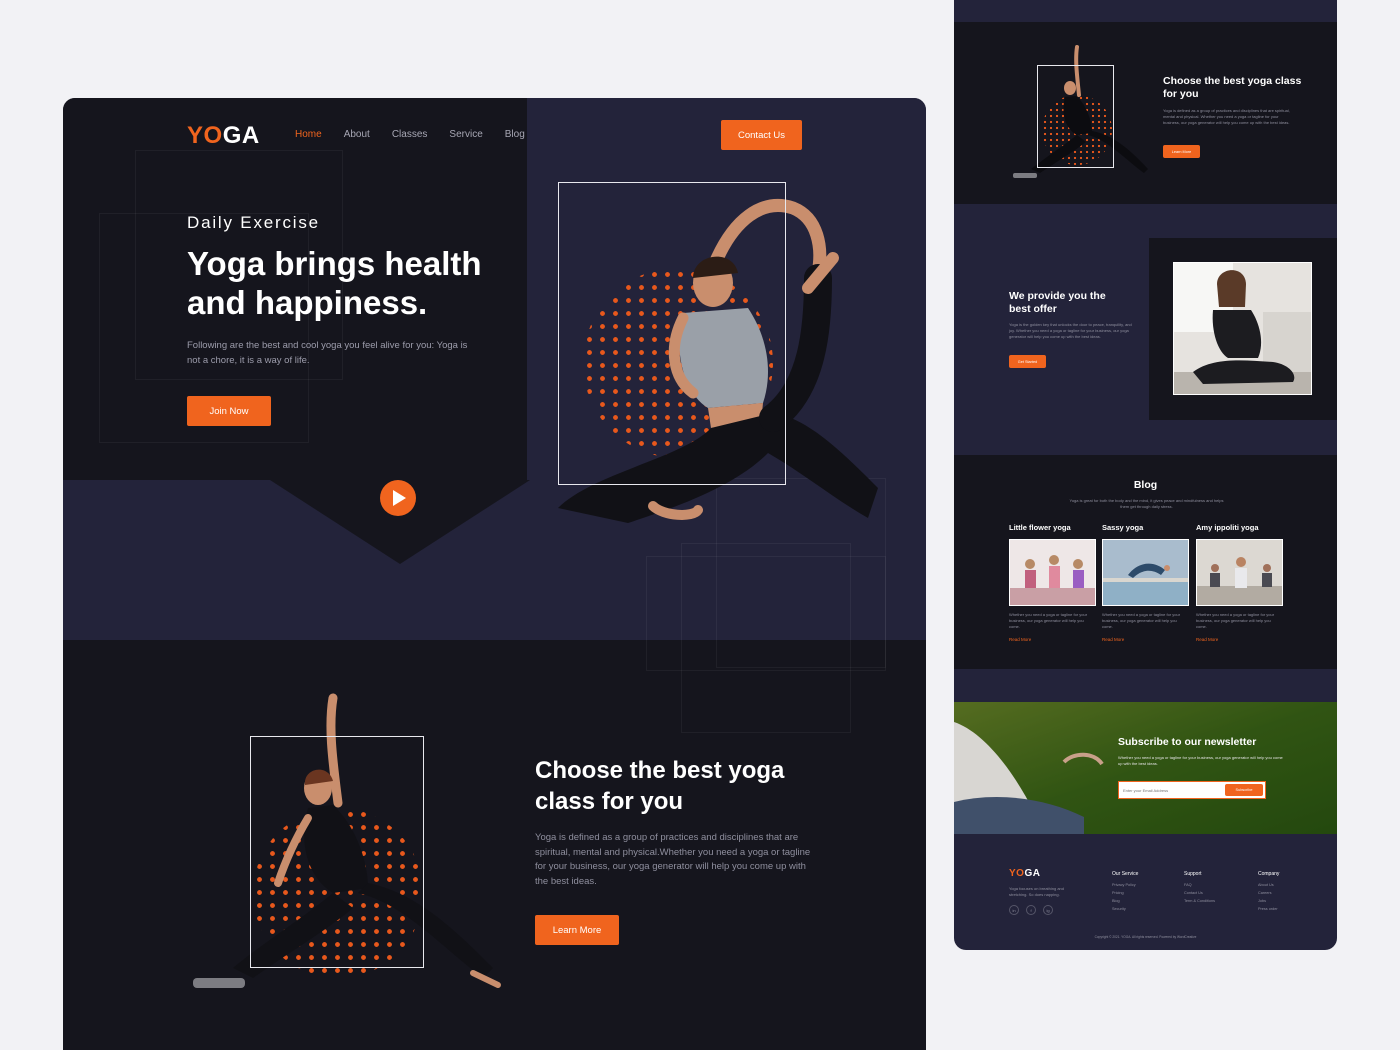 This screenshot has height=1050, width=1400. I want to click on newsletter-email-input-wrap: Subscribe, so click(1192, 790).